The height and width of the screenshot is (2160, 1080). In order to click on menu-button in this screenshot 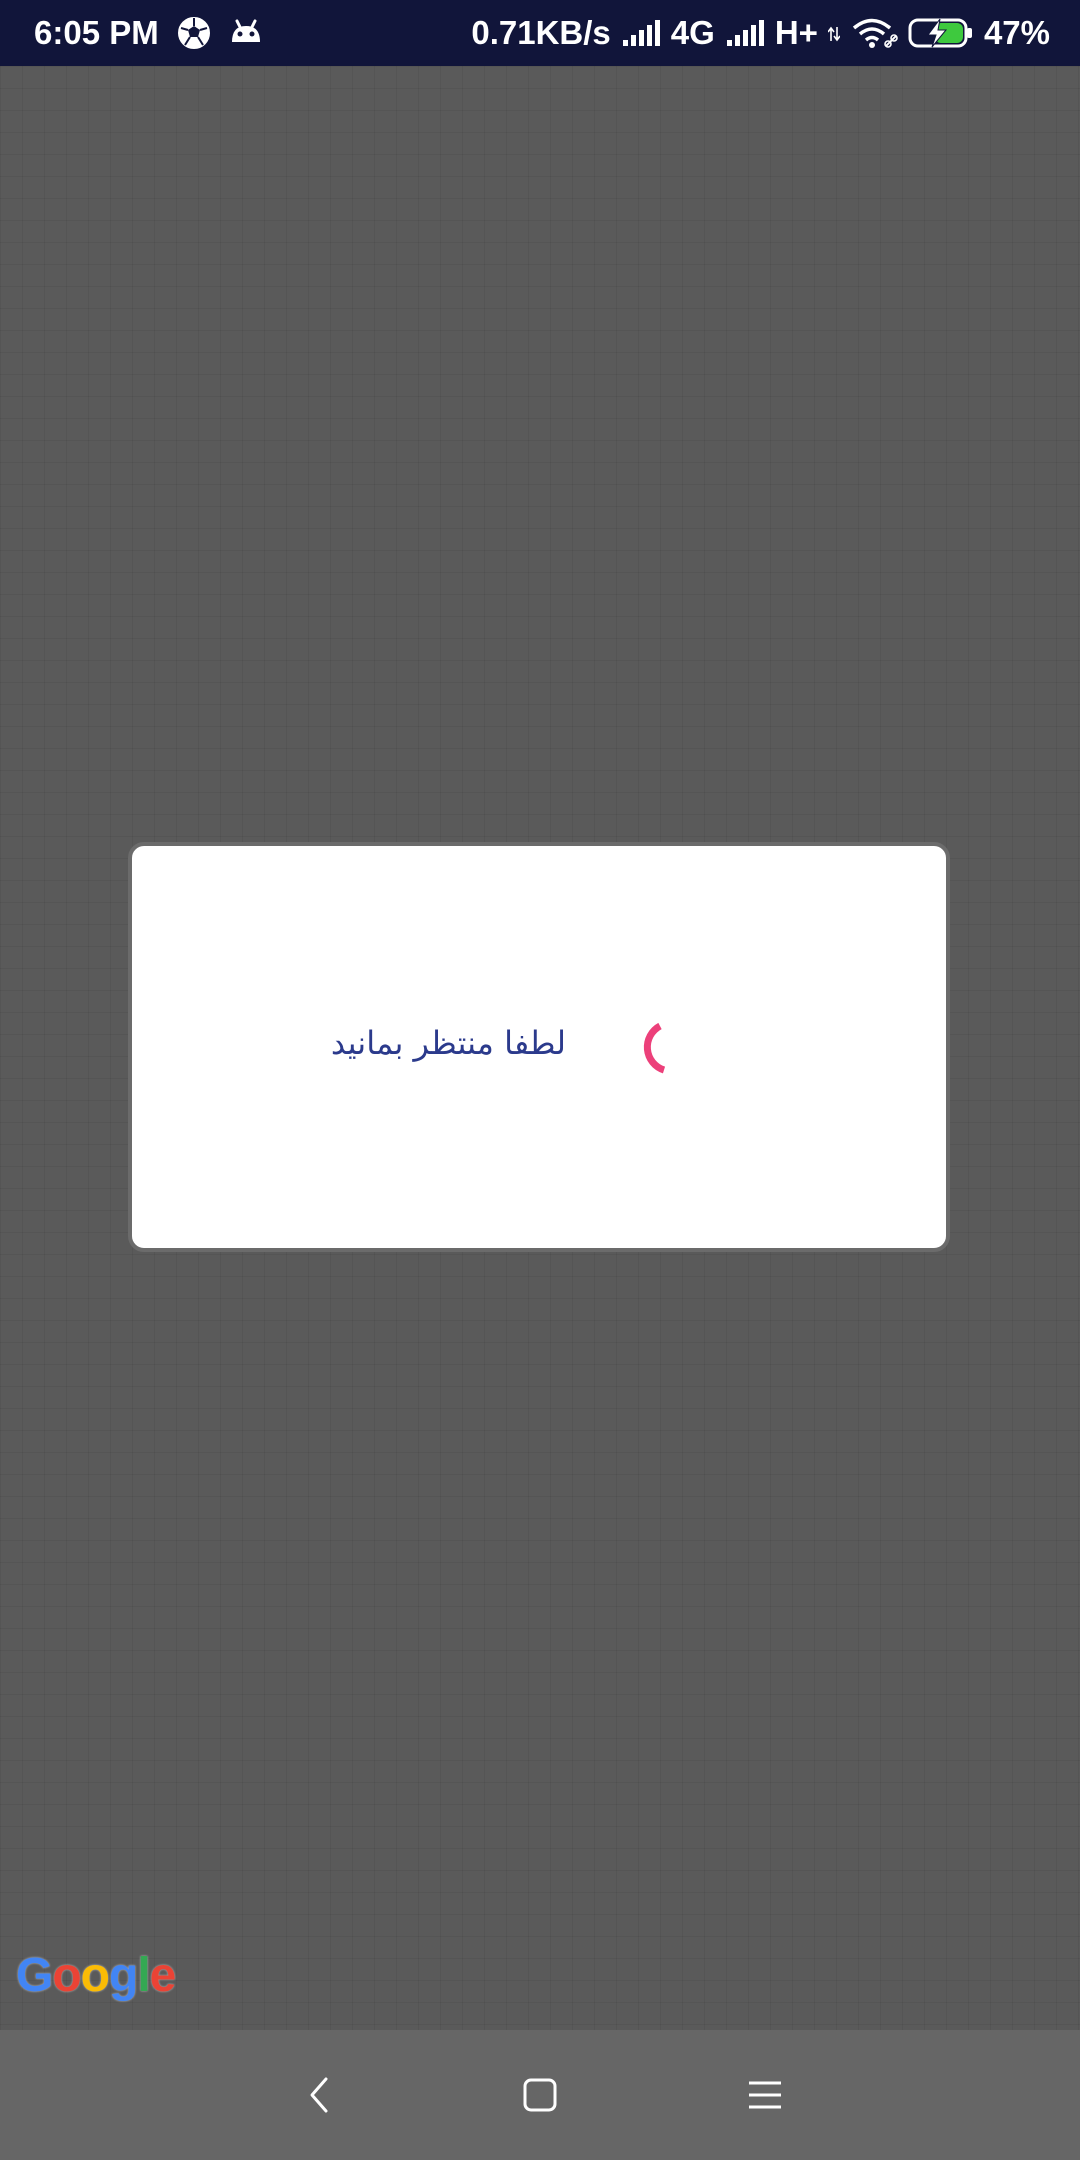, I will do `click(765, 2095)`.